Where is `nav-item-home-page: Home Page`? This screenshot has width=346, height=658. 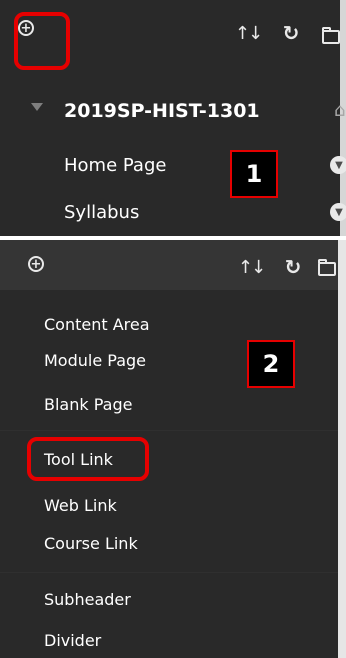 nav-item-home-page: Home Page is located at coordinates (115, 165).